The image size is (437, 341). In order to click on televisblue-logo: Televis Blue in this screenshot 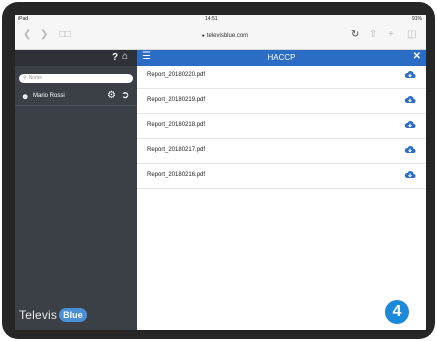, I will do `click(53, 314)`.